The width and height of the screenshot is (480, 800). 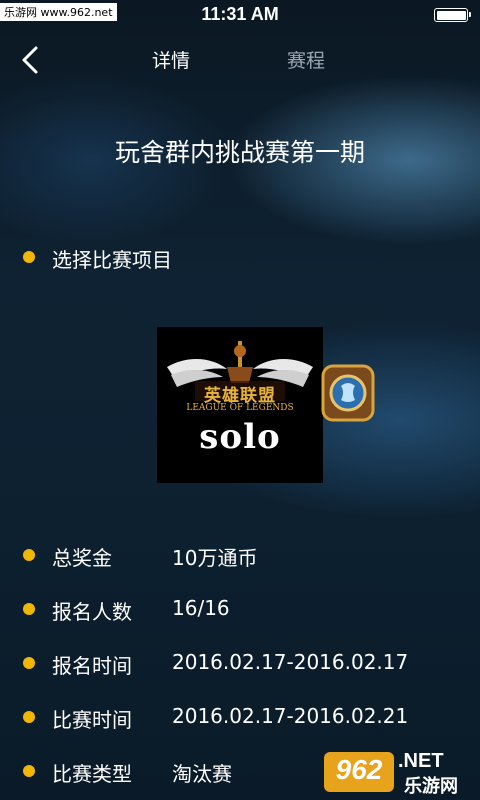 I want to click on chevron-left-icon, so click(x=30, y=60).